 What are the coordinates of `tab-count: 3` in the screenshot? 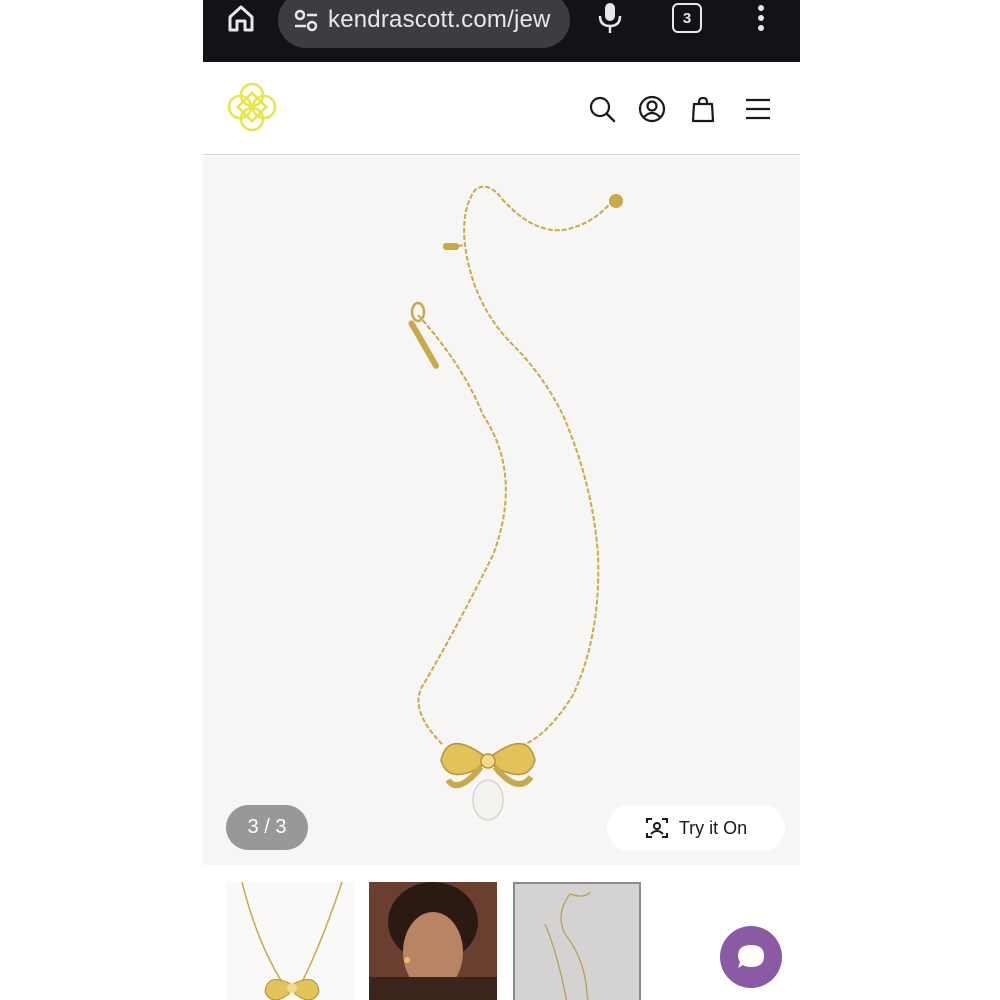 It's located at (687, 18).